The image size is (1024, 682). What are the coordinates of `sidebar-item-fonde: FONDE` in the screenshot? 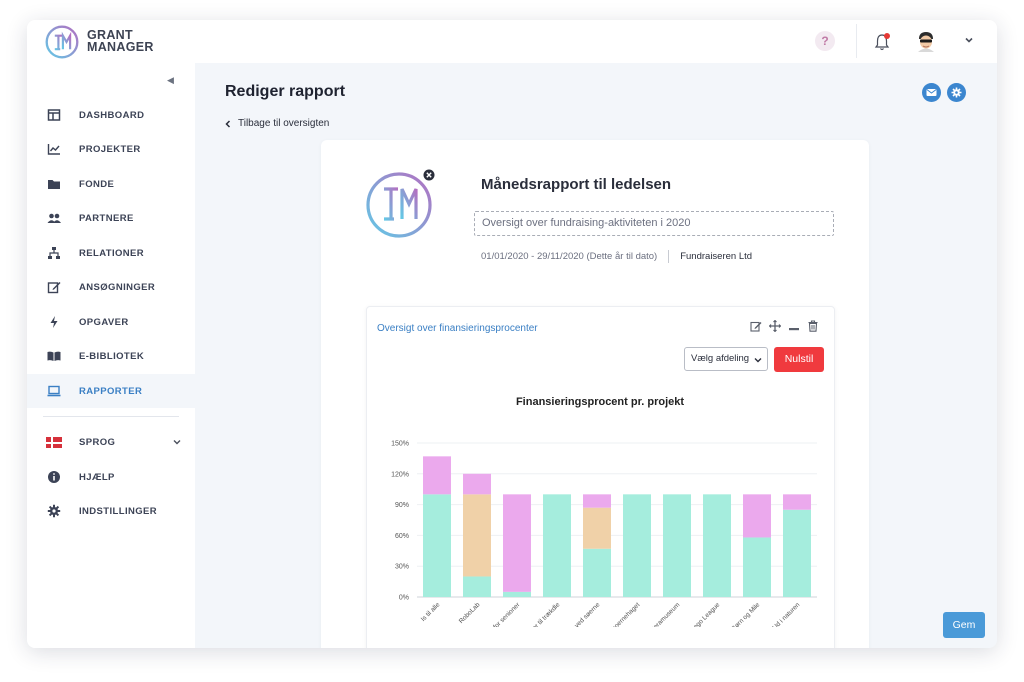 It's located at (111, 184).